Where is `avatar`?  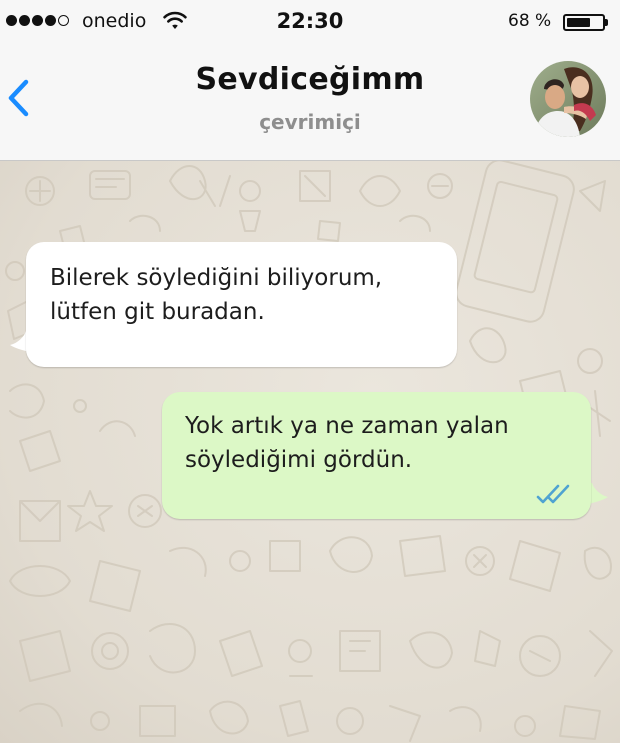 avatar is located at coordinates (568, 99).